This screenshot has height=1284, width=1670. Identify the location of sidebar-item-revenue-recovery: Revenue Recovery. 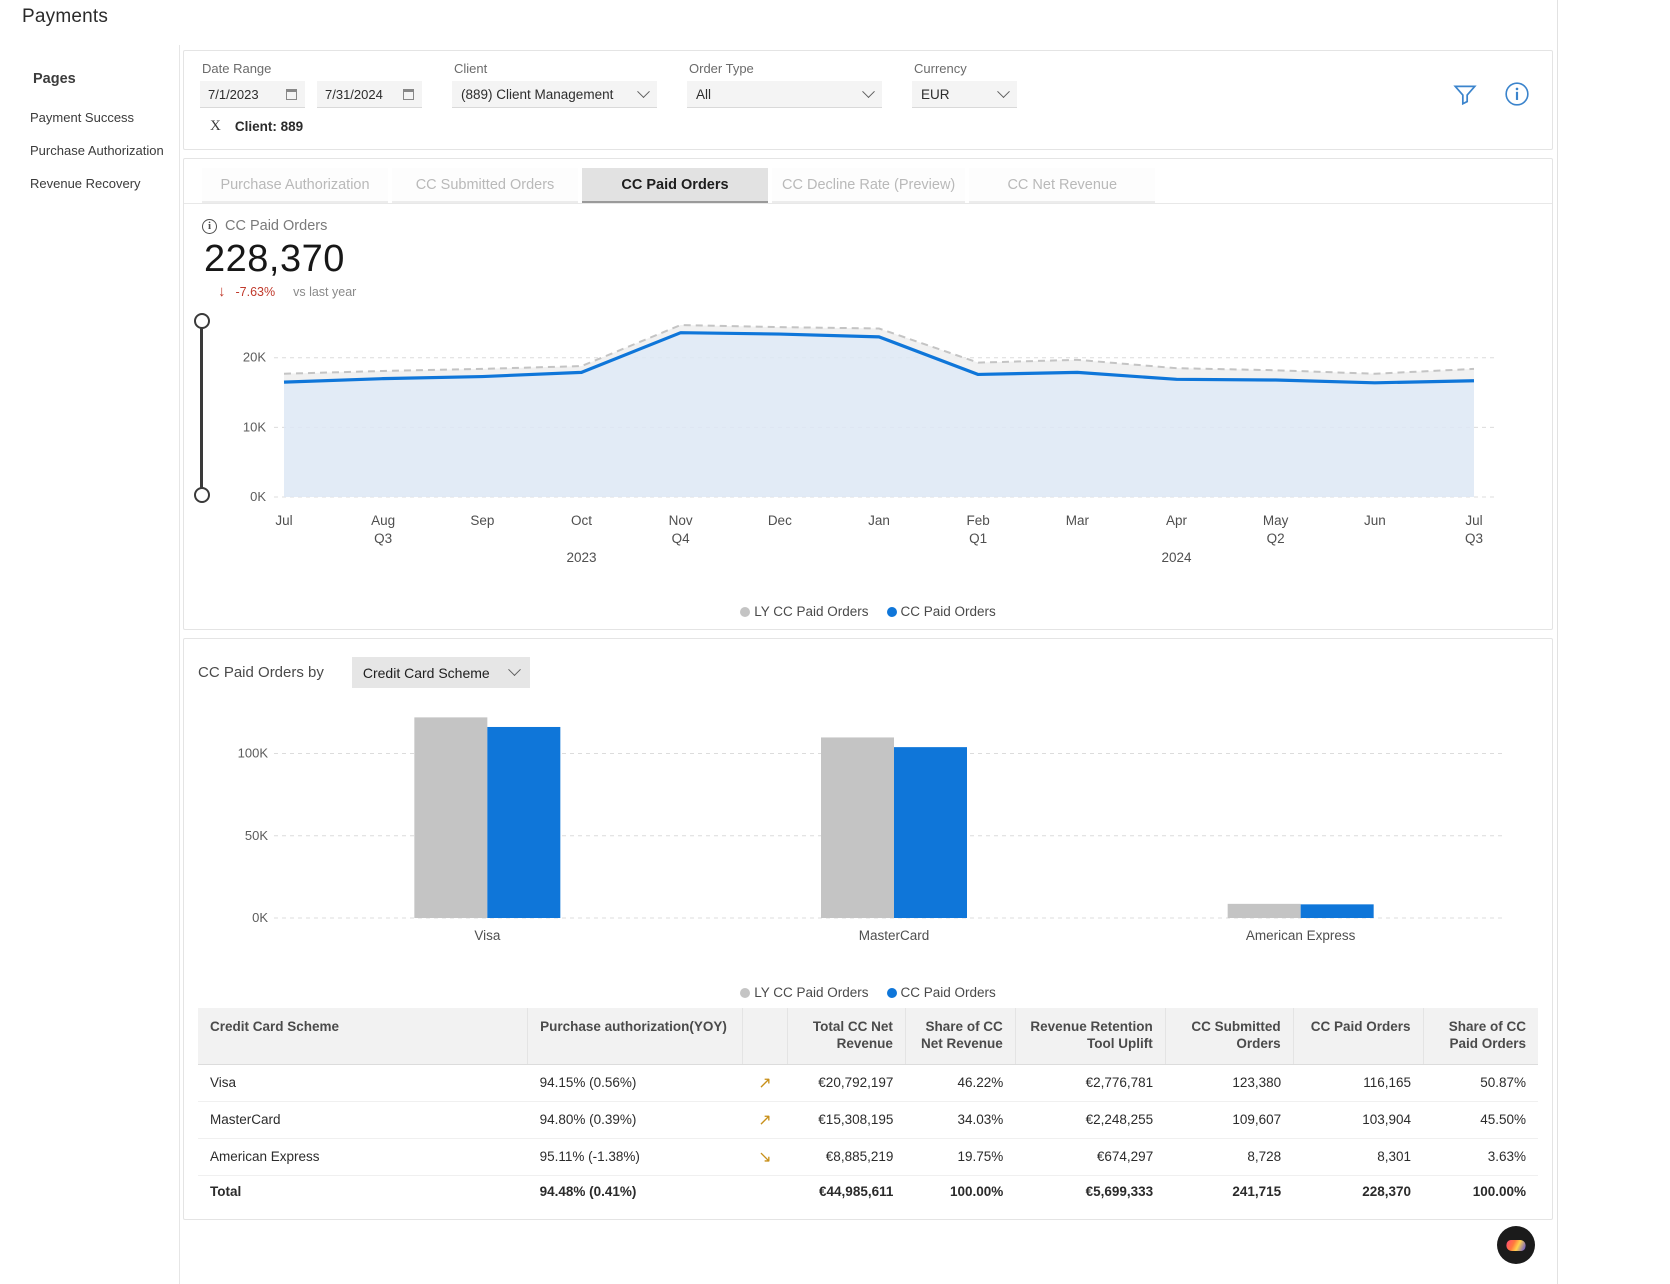
(89, 183).